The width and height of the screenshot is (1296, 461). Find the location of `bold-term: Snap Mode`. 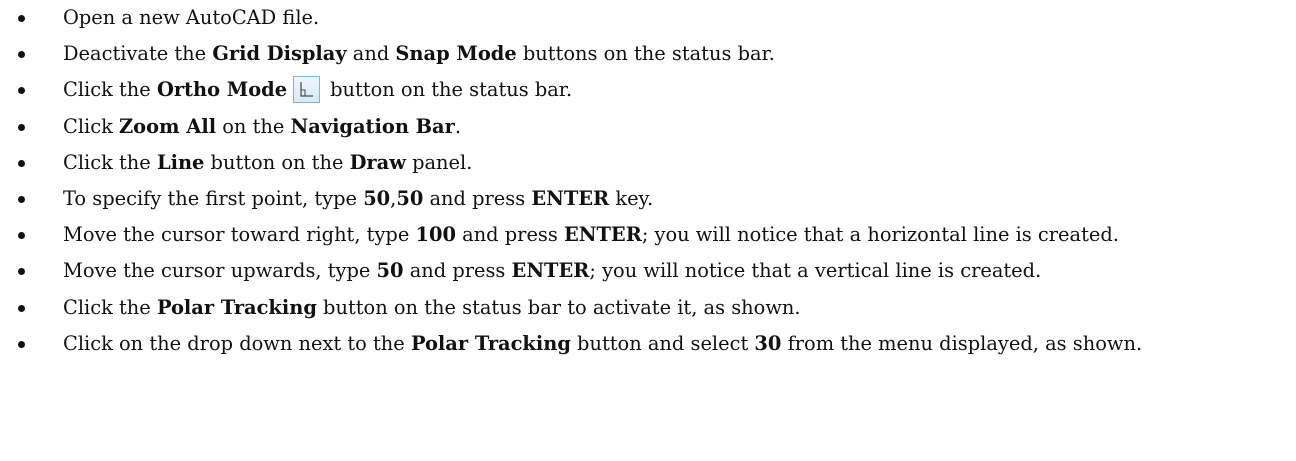

bold-term: Snap Mode is located at coordinates (456, 54).